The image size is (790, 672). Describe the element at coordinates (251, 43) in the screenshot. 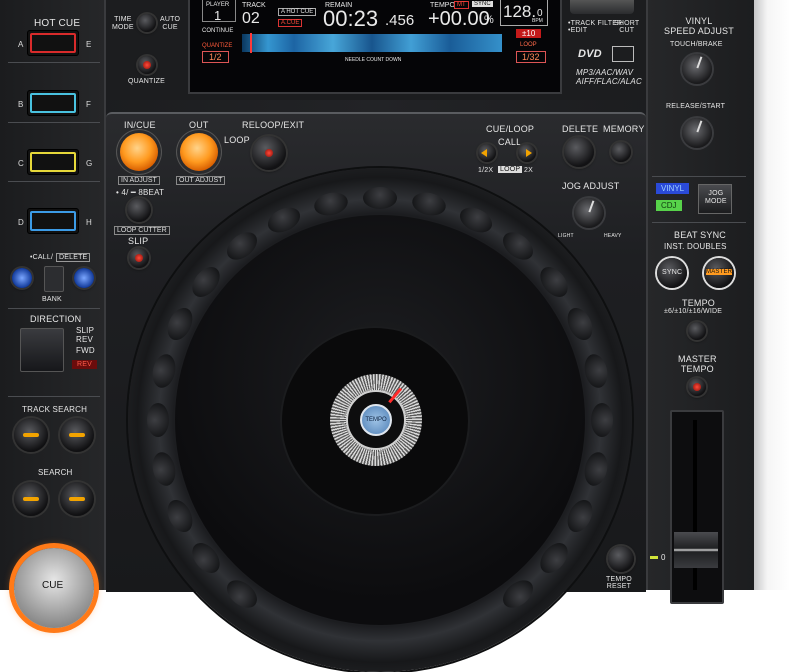

I see `playhead-marker` at that location.